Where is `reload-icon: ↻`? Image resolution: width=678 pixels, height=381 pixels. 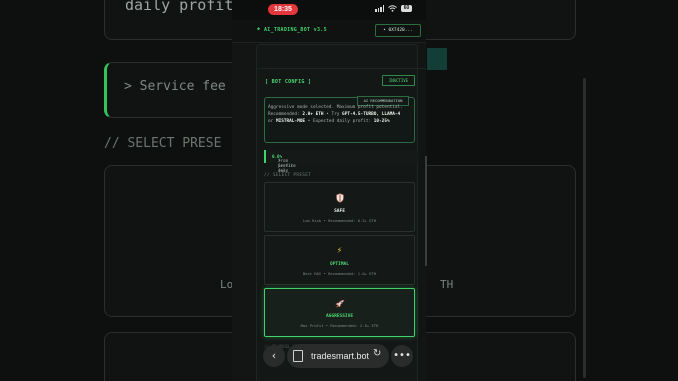 reload-icon: ↻ is located at coordinates (377, 353).